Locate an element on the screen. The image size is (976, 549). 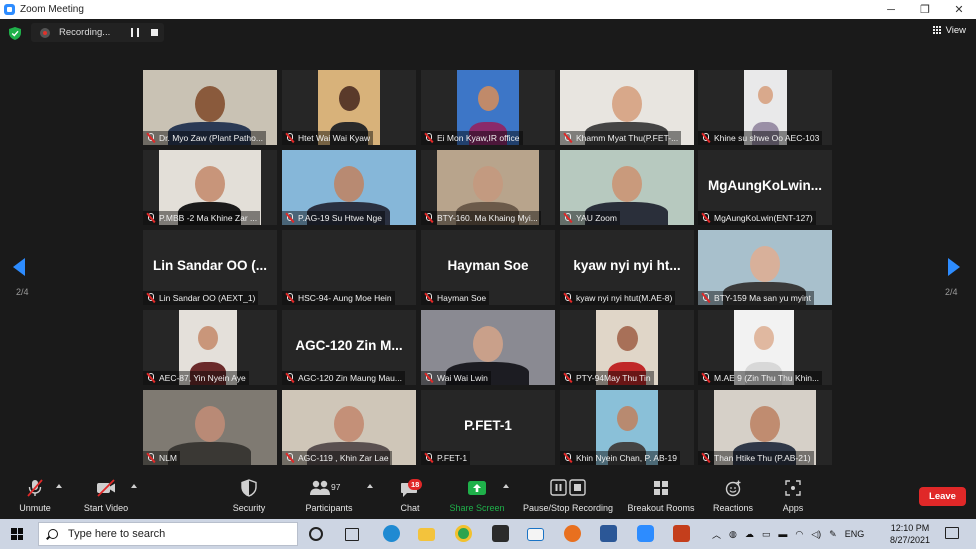
mail-icon is located at coordinates (535, 534).